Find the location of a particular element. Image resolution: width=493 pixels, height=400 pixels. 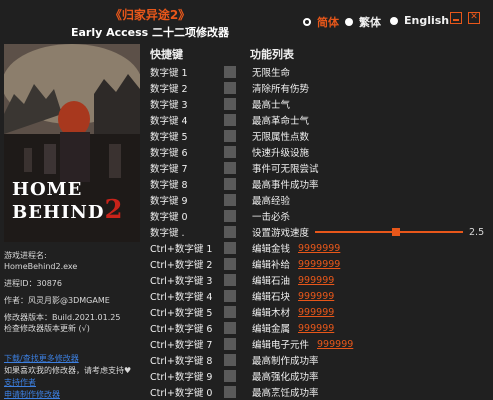

table-row: 数字键 9 最高经验 is located at coordinates (320, 200).